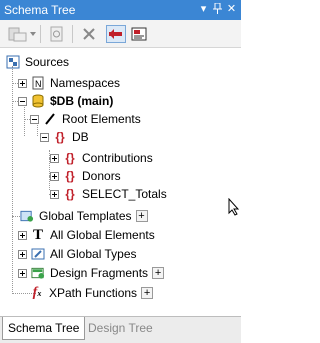 The height and width of the screenshot is (343, 320). What do you see at coordinates (120, 10) in the screenshot?
I see `panel-titlebar: Schema Tree ▾ ✕` at bounding box center [120, 10].